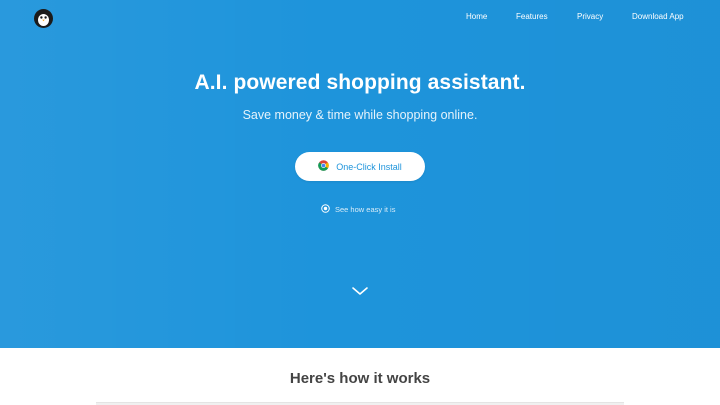  I want to click on nav-download-app-link: Download App, so click(658, 16).